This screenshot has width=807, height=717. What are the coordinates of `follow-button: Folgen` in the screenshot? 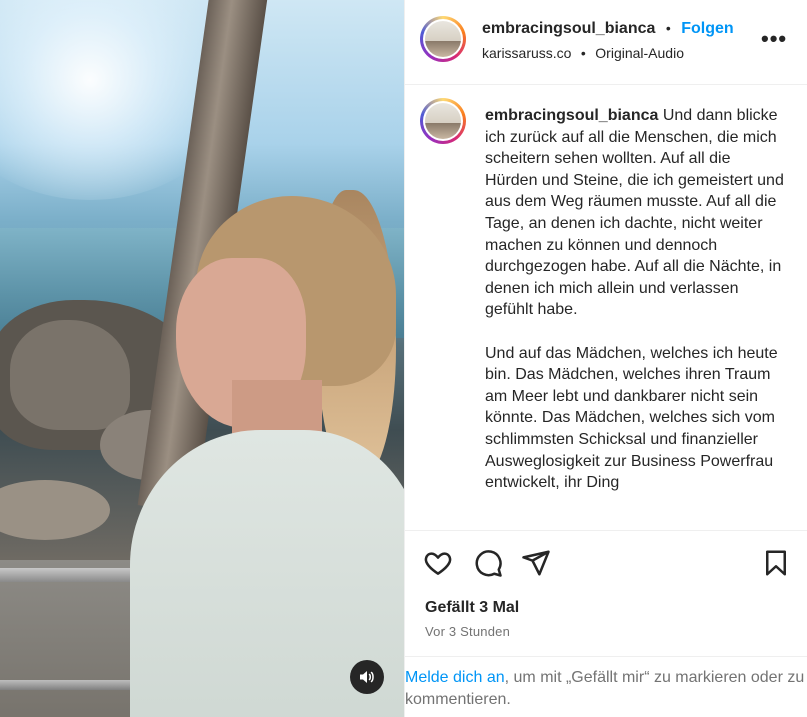 It's located at (707, 28).